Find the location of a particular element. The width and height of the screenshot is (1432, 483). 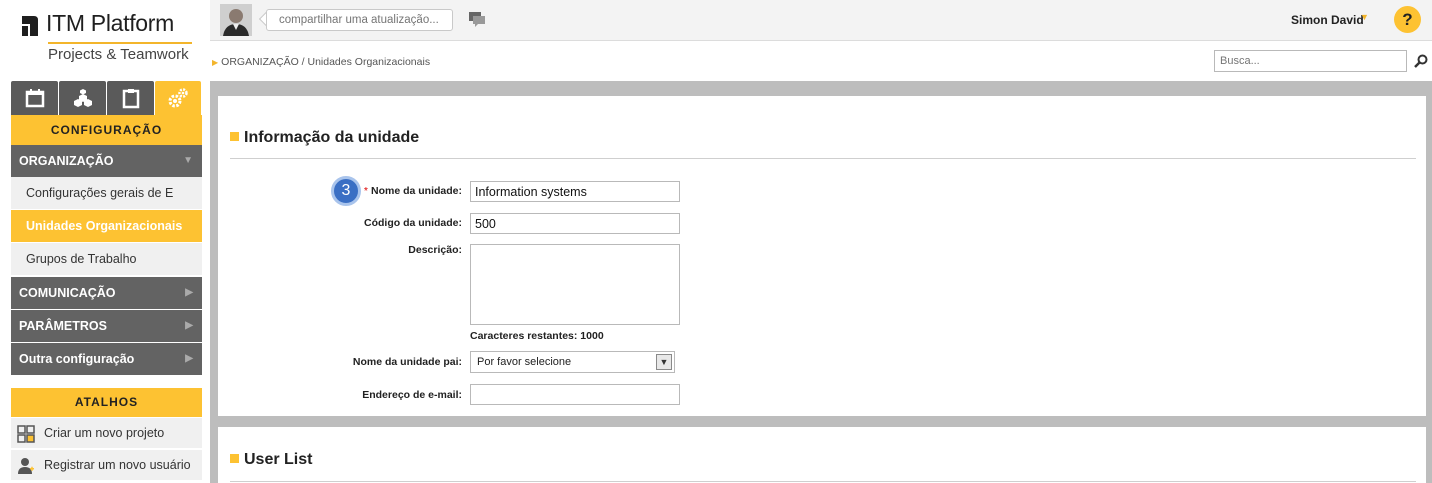

shortcuts-header: ATALHOS is located at coordinates (106, 402).